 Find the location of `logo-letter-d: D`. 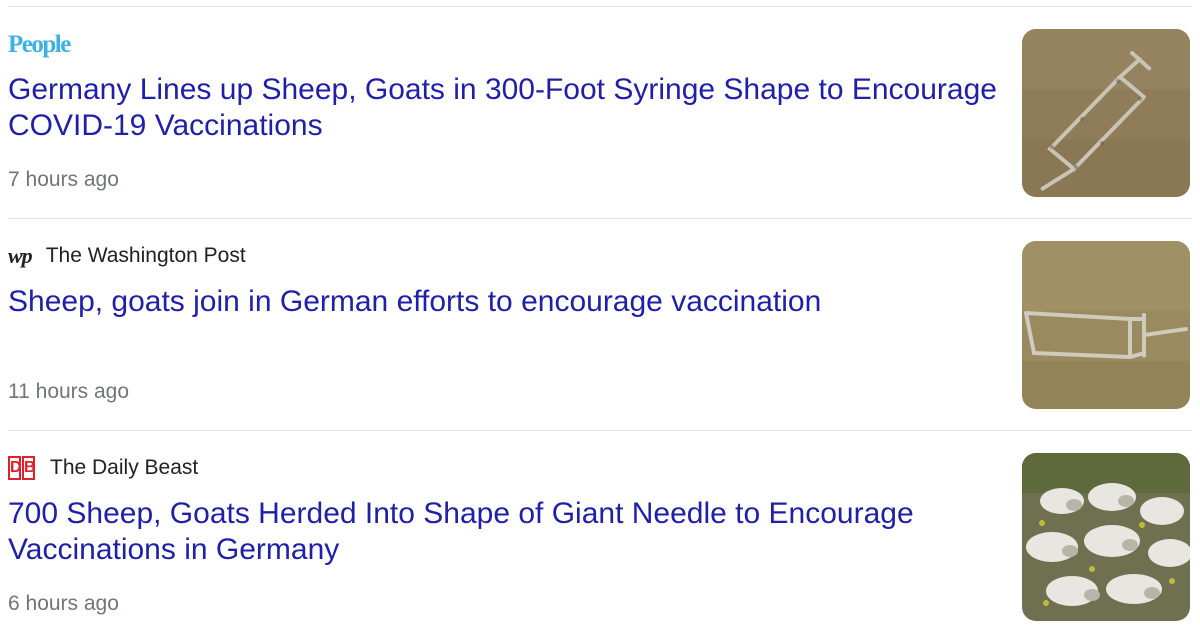

logo-letter-d: D is located at coordinates (15, 468).